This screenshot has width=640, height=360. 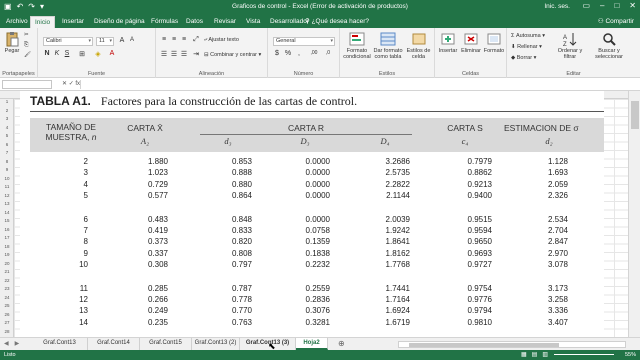 I want to click on tab-archivo: Archivo, so click(x=17, y=22).